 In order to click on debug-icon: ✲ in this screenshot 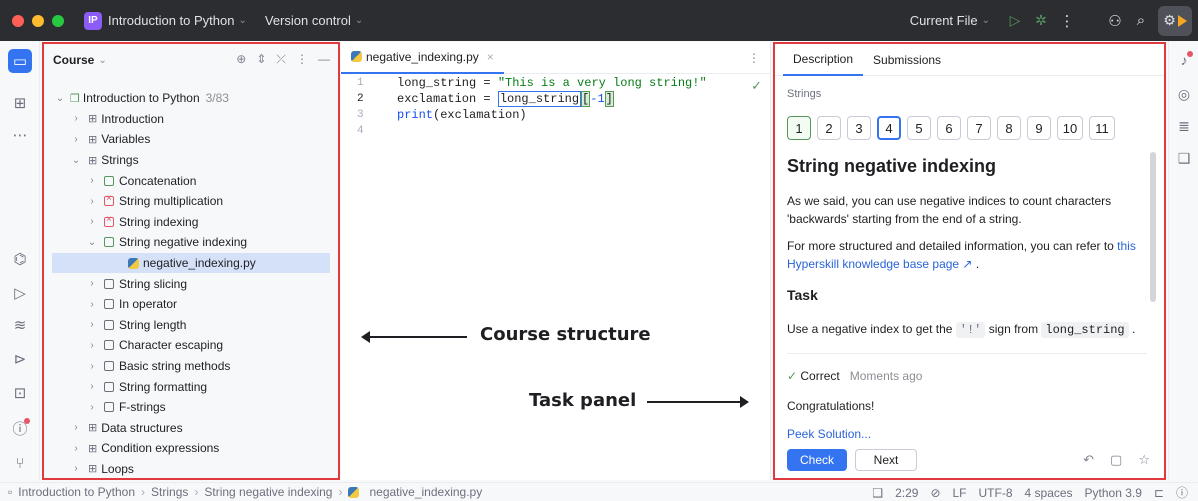, I will do `click(1041, 21)`.